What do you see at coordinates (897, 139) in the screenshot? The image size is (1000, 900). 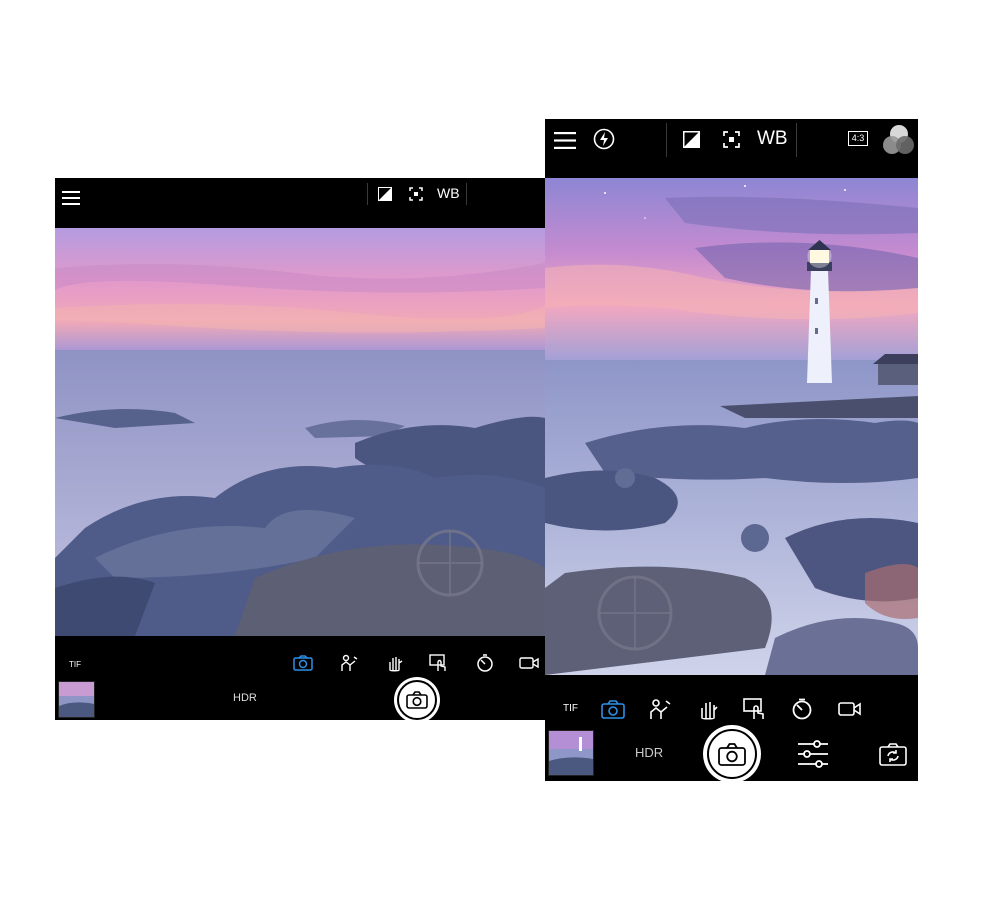 I see `filter-circles-icon` at bounding box center [897, 139].